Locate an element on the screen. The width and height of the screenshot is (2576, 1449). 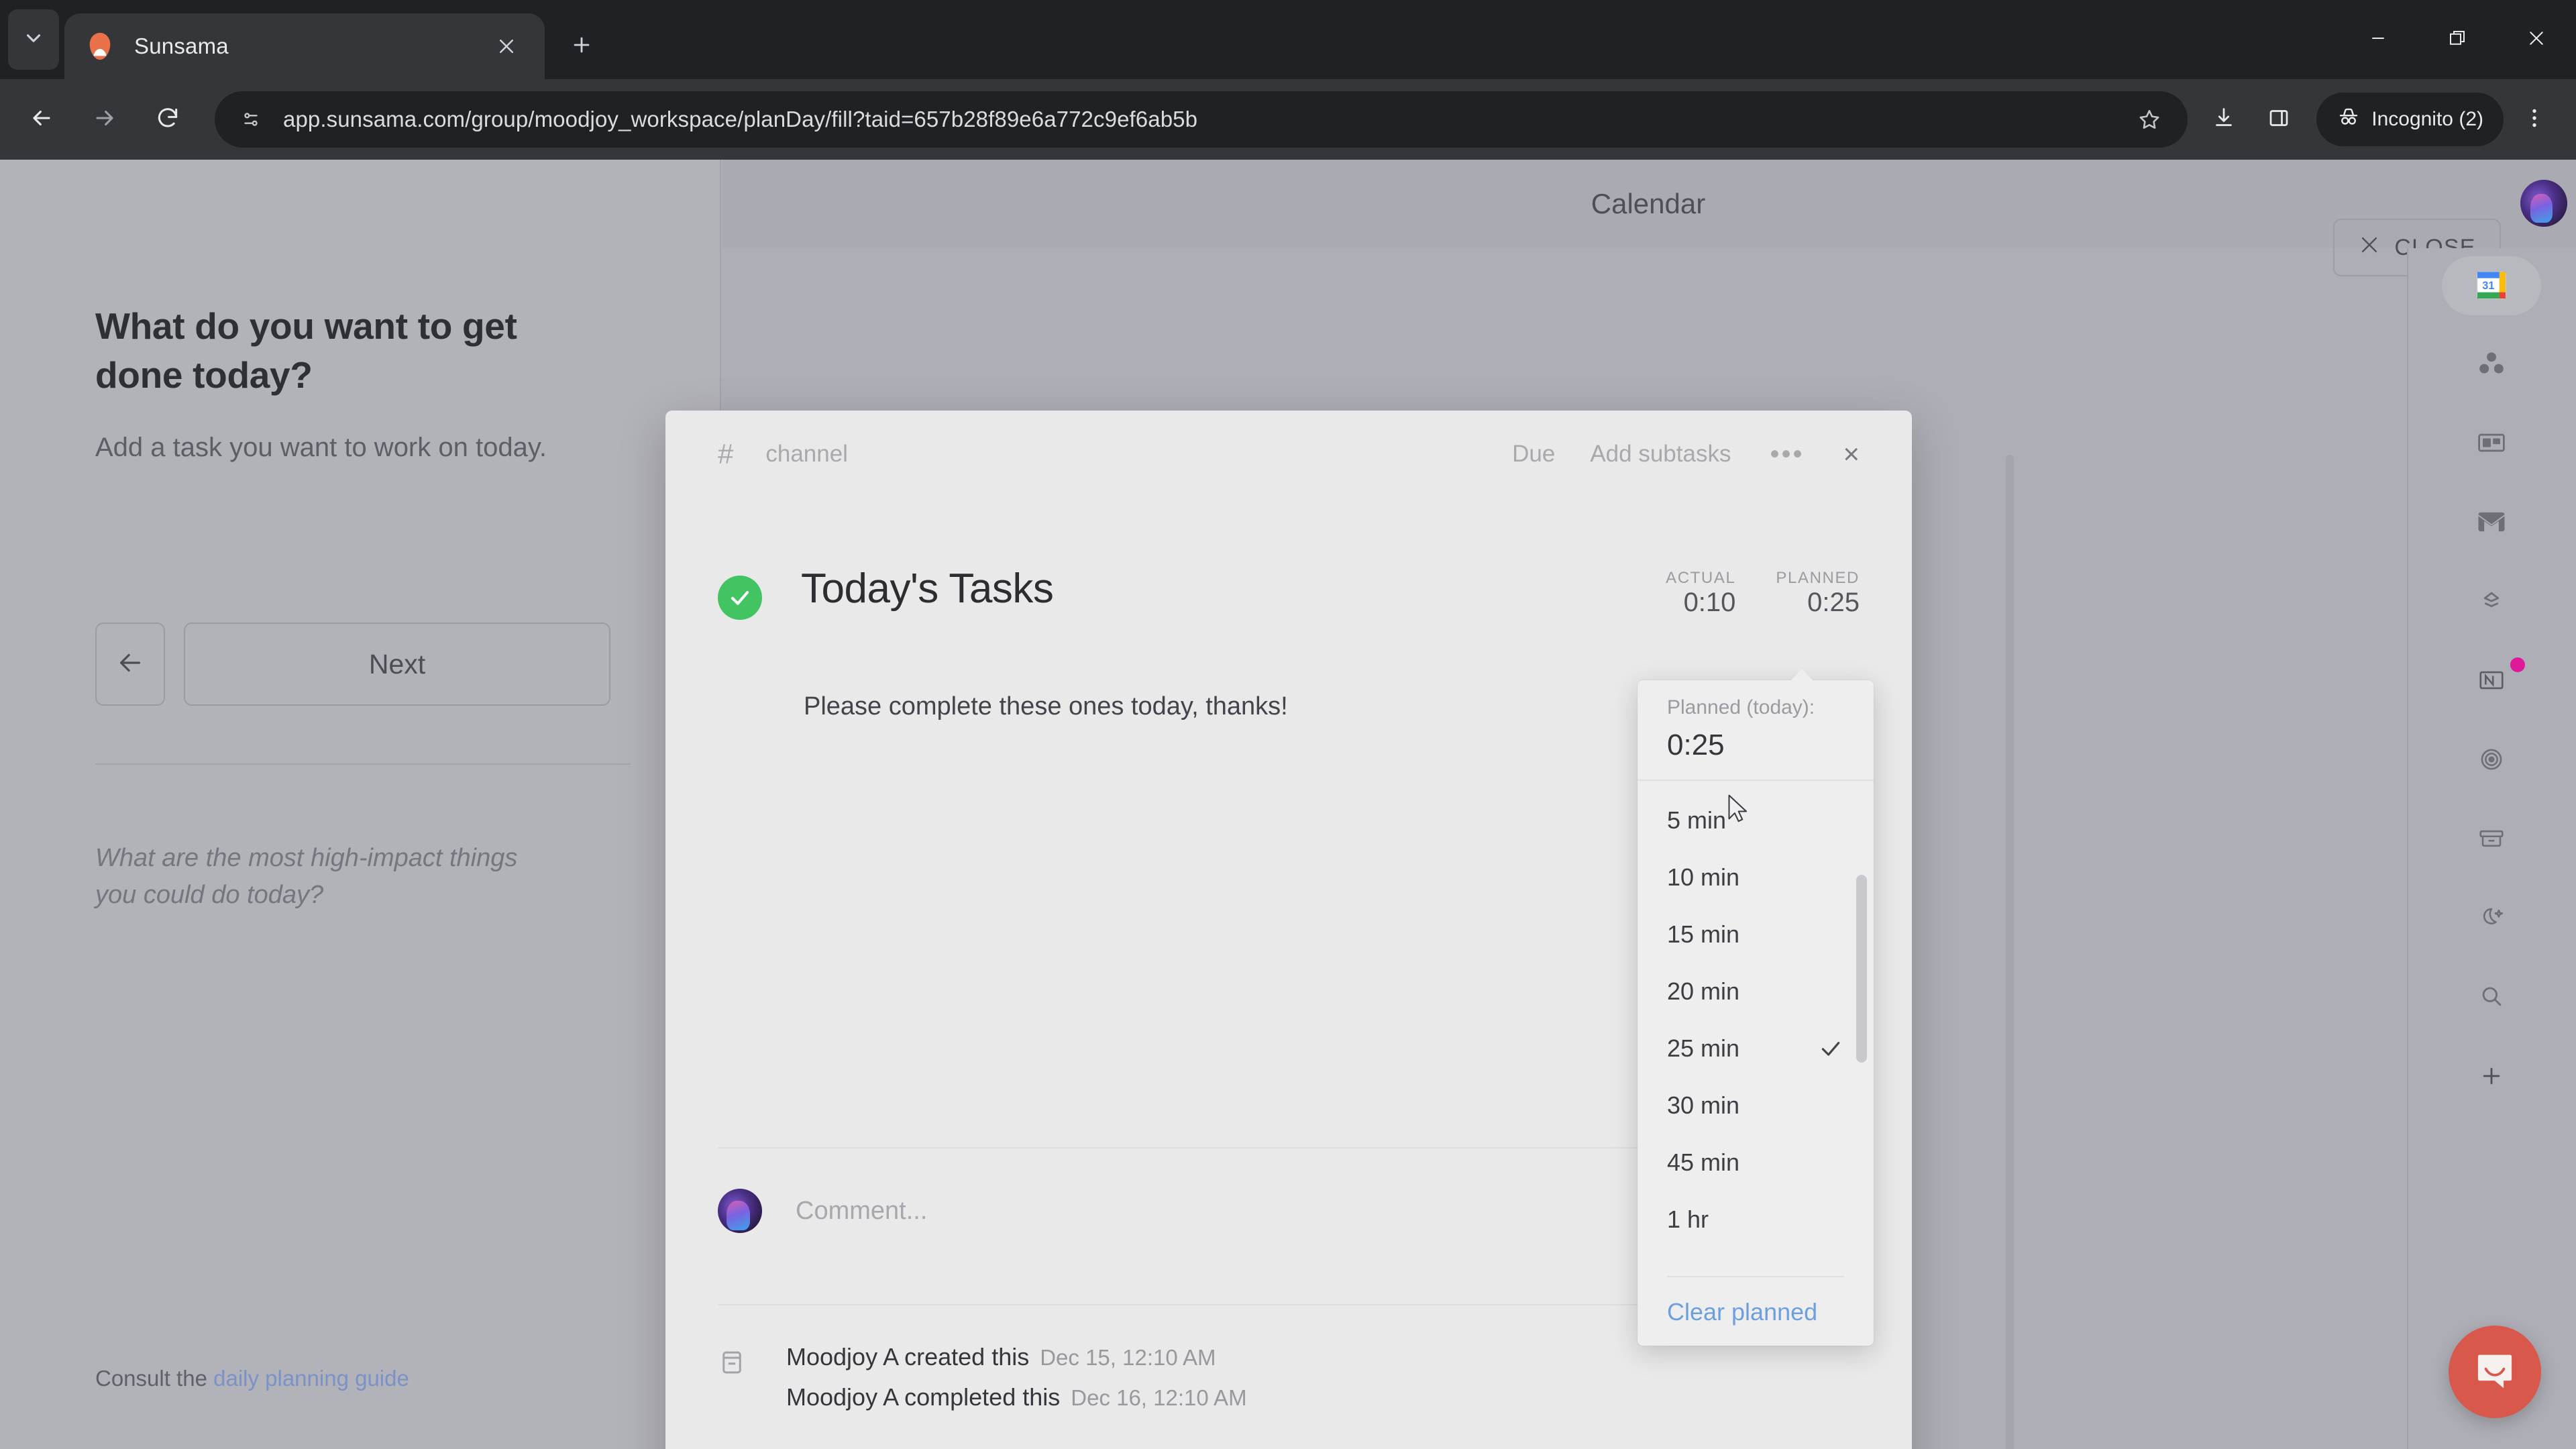
tab-search-button is located at coordinates (33, 39).